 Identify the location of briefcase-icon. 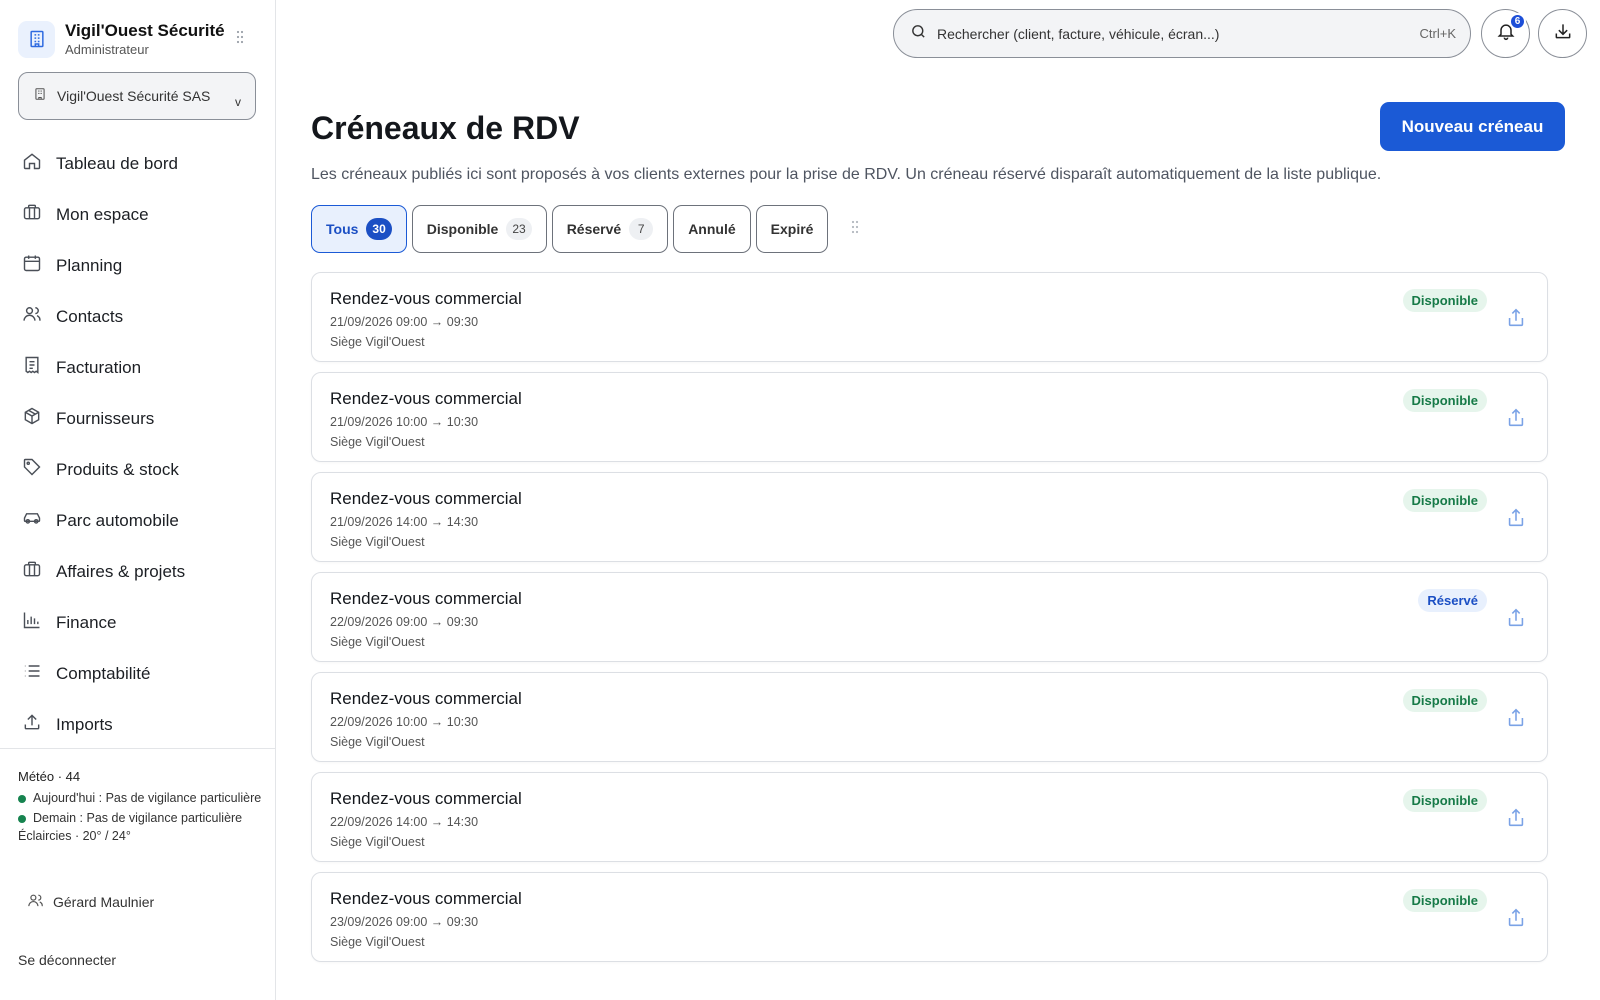
(32, 214).